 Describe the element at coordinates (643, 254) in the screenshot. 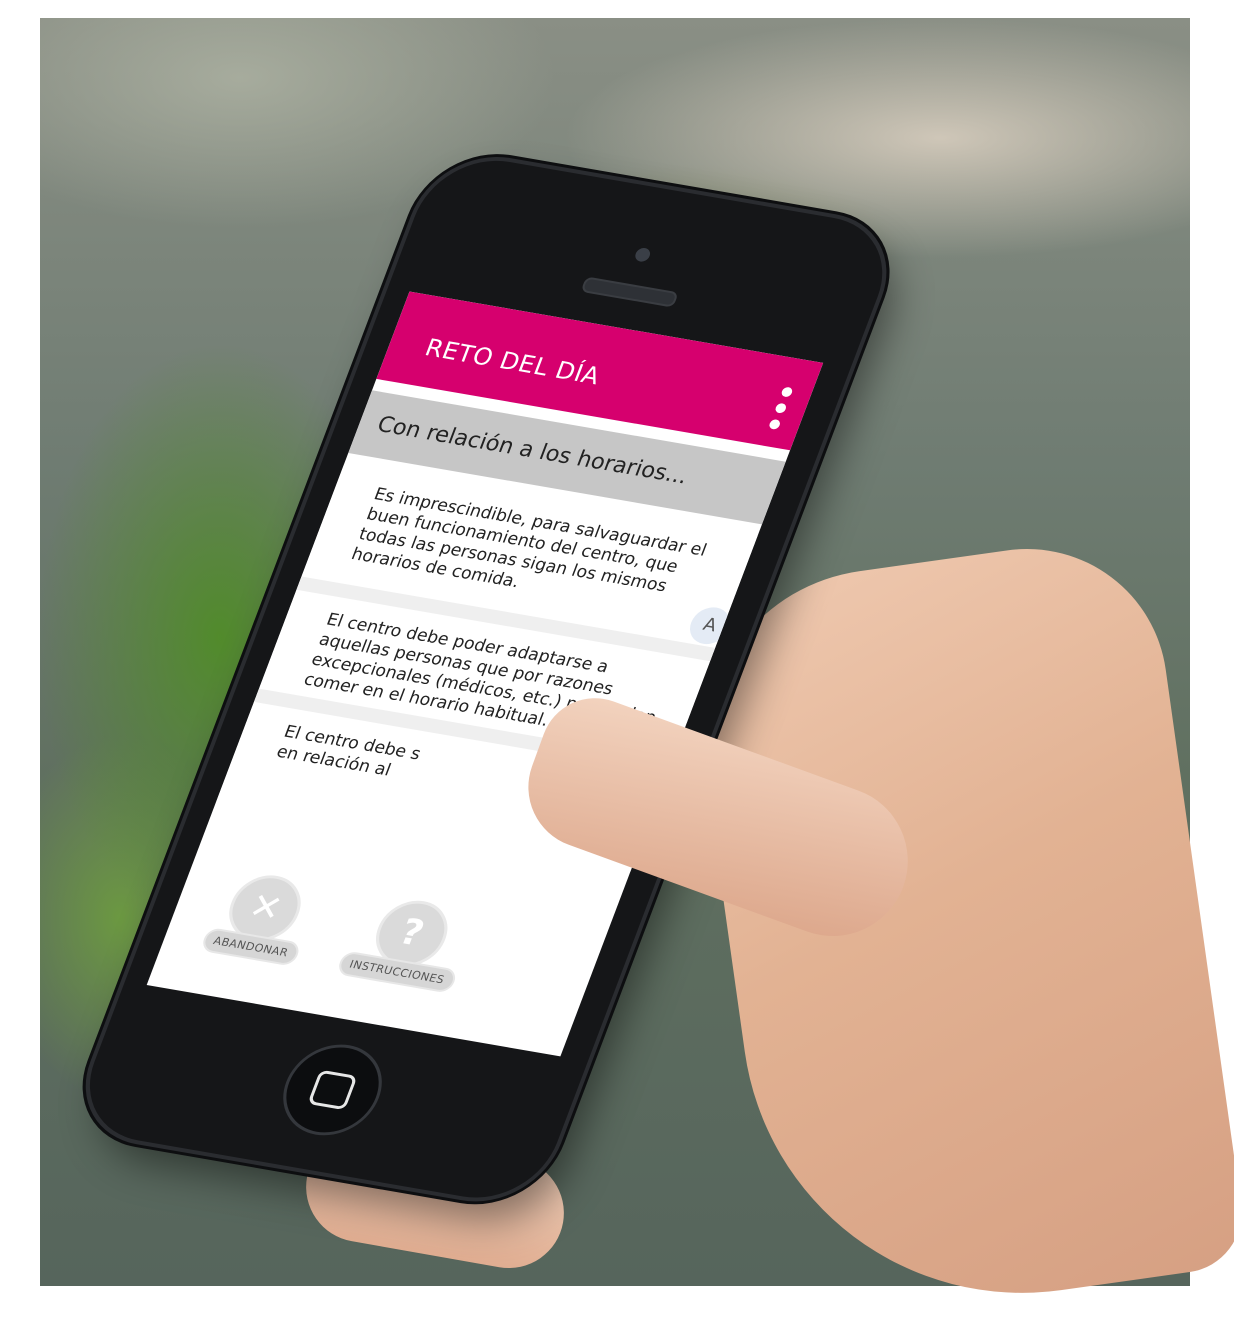

I see `front-camera` at that location.